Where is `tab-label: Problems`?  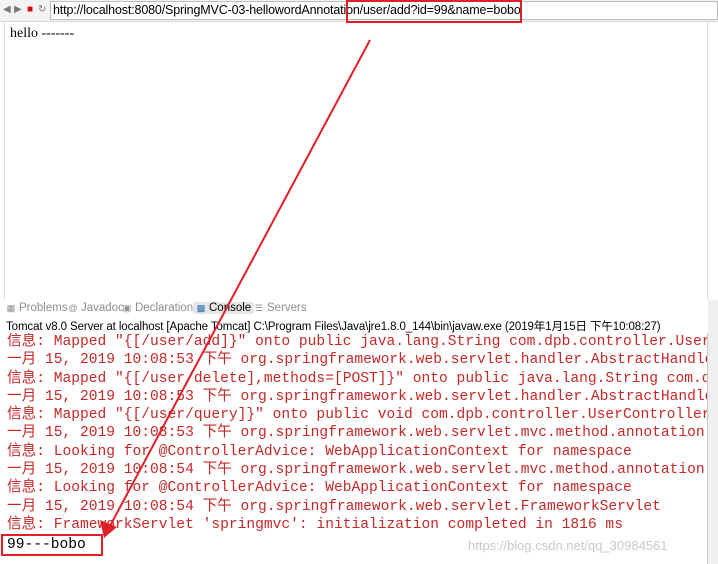
tab-label: Problems is located at coordinates (43, 308).